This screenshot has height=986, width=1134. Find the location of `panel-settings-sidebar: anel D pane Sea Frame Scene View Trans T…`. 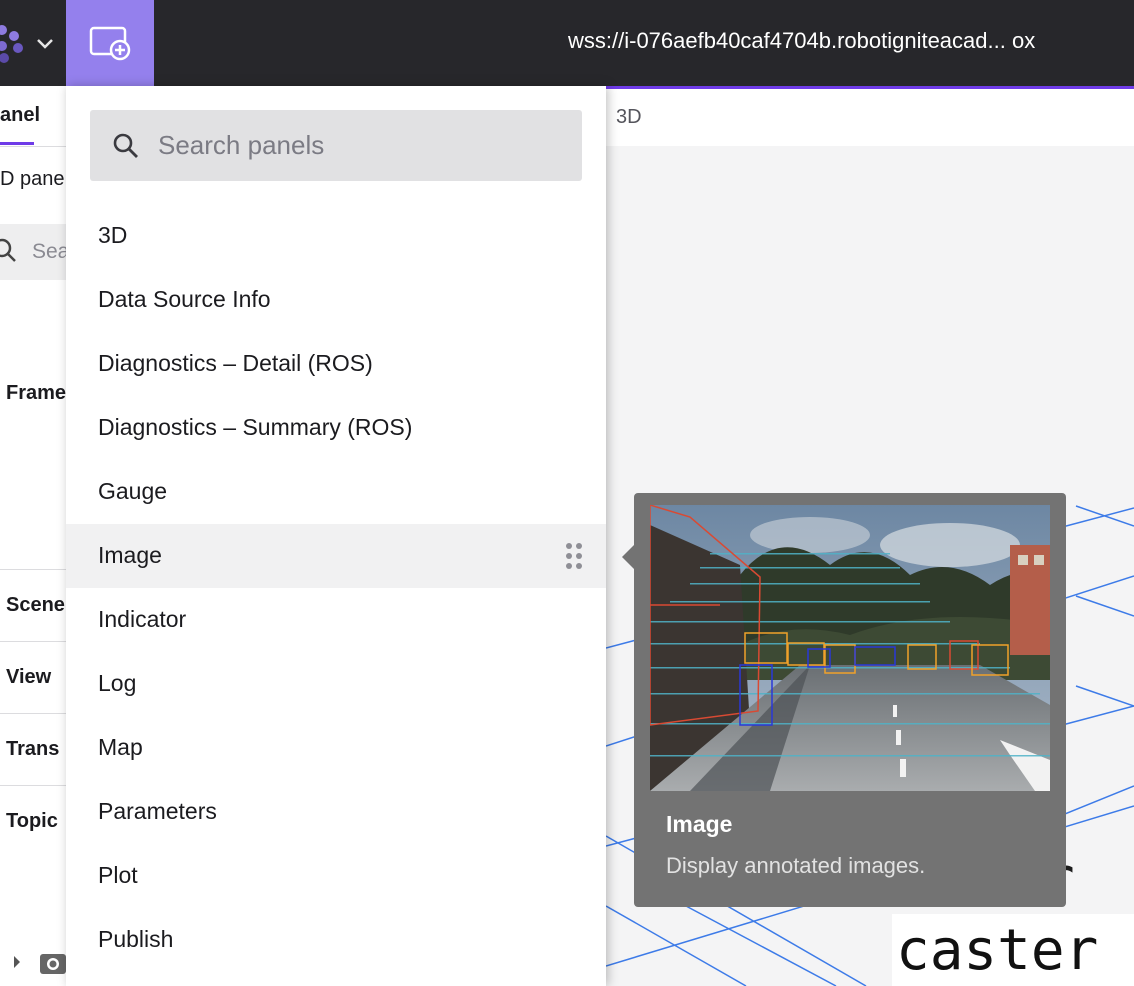

panel-settings-sidebar: anel D pane Sea Frame Scene View Trans T… is located at coordinates (35, 536).